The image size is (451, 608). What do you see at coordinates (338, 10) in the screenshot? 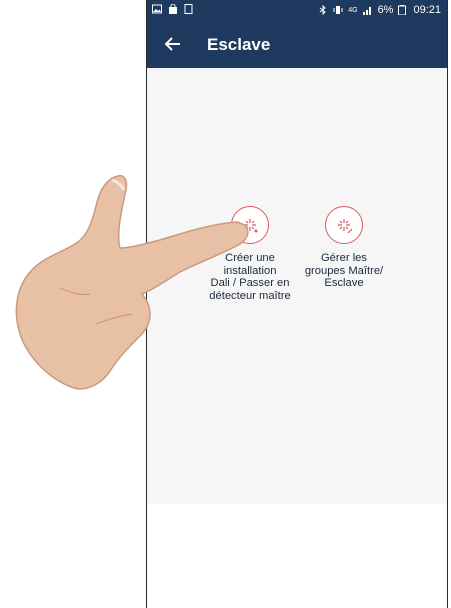
I see `vibrate-icon` at bounding box center [338, 10].